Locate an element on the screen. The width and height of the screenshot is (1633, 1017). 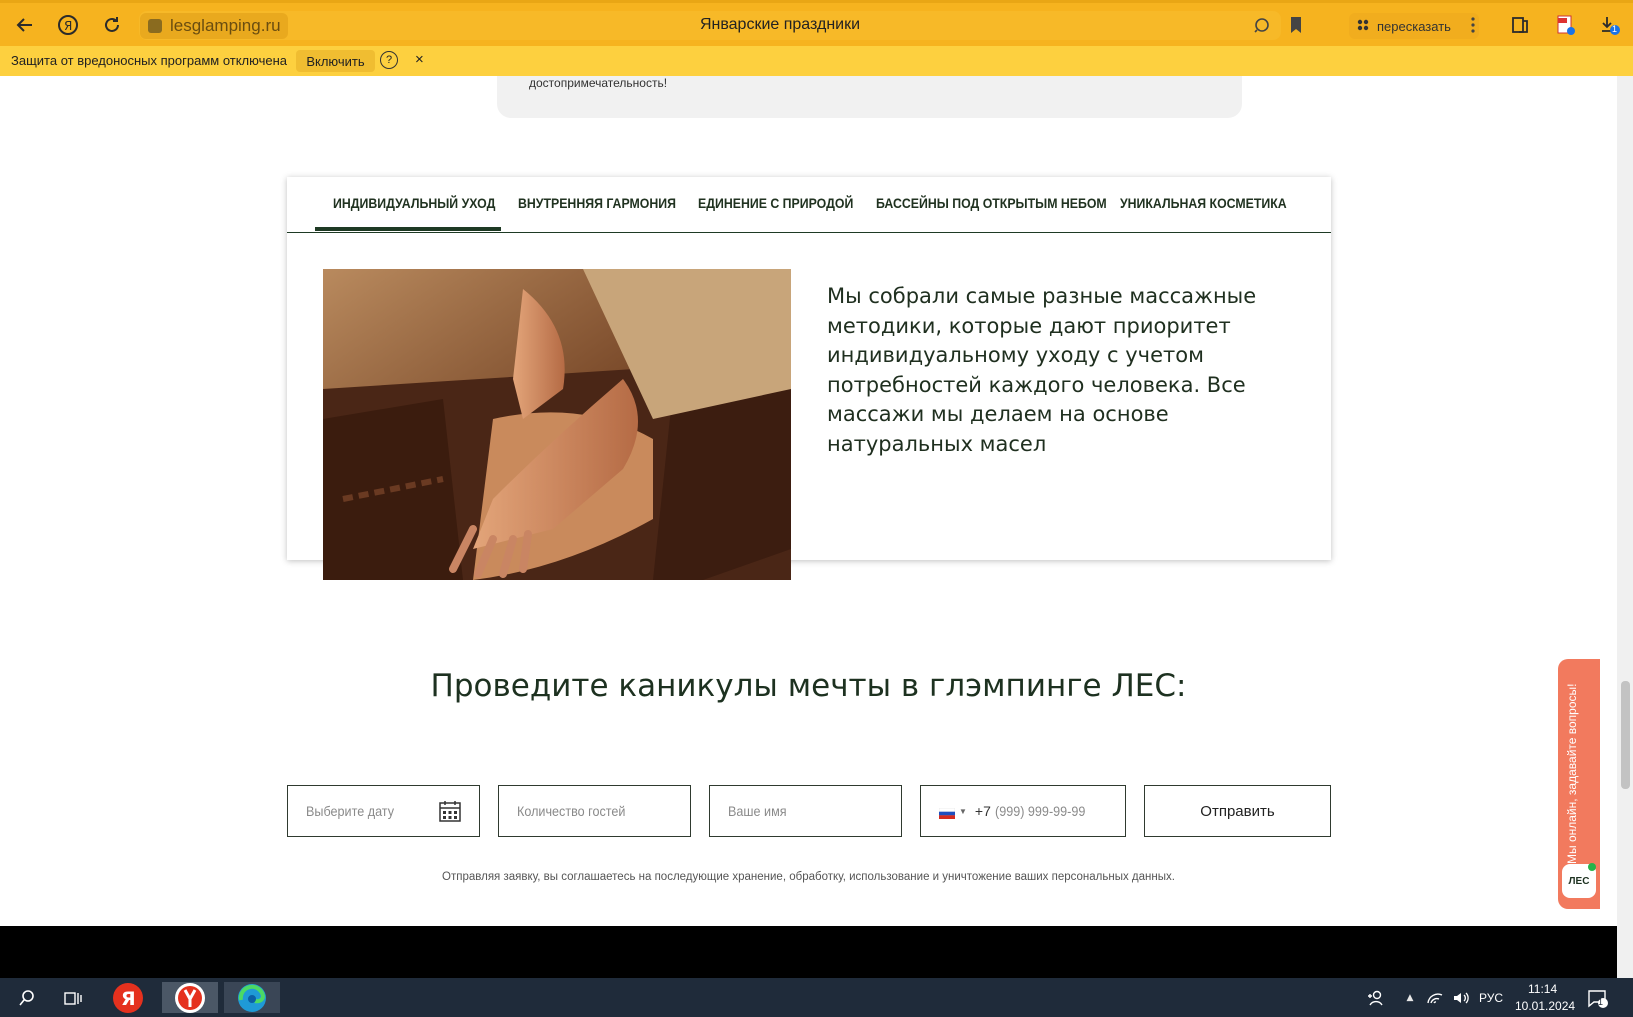
windows-taskbar: Я ▲ РУС 11:14 10.01.2024 1 is located at coordinates (816, 997).